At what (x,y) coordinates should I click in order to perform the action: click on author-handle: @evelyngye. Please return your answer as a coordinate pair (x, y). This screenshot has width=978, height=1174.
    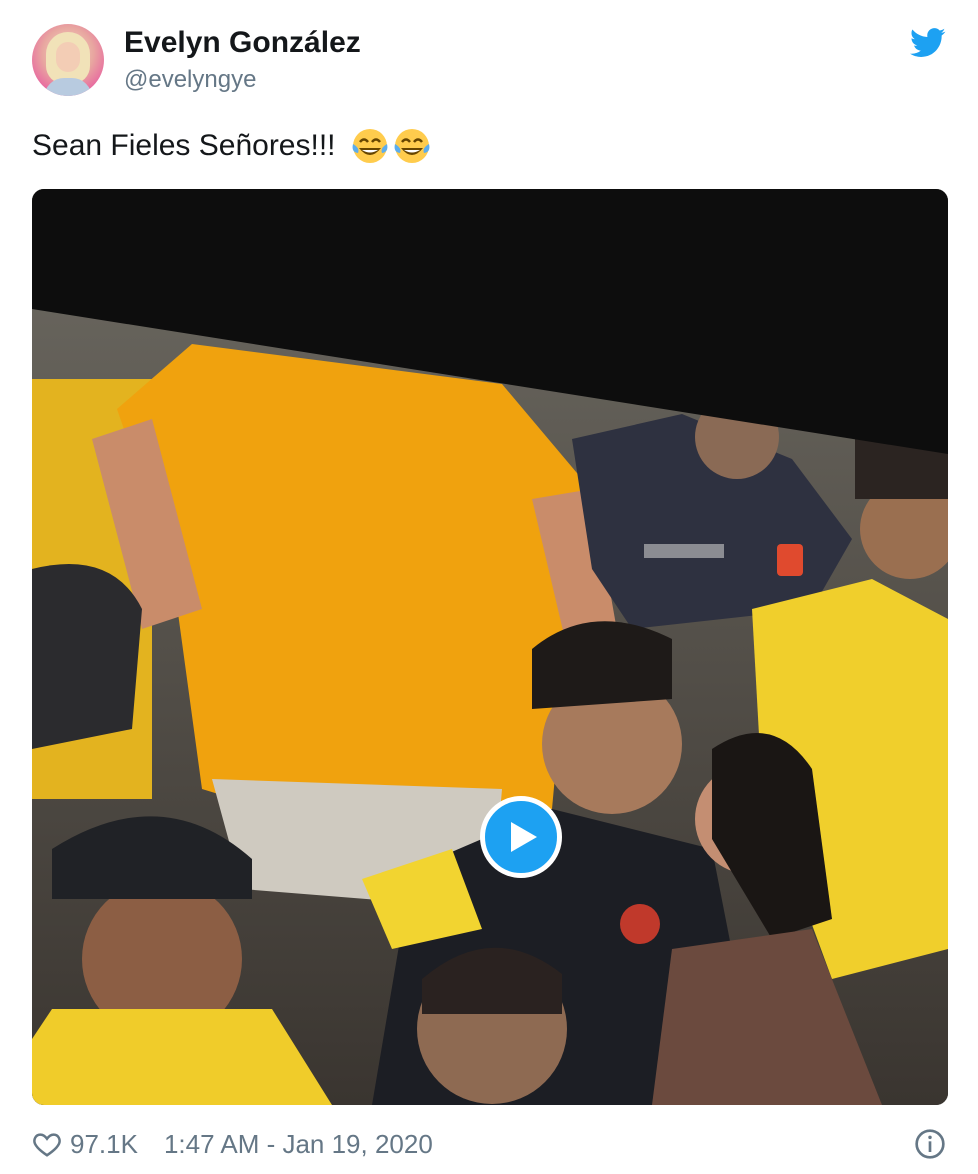
    Looking at the image, I should click on (190, 80).